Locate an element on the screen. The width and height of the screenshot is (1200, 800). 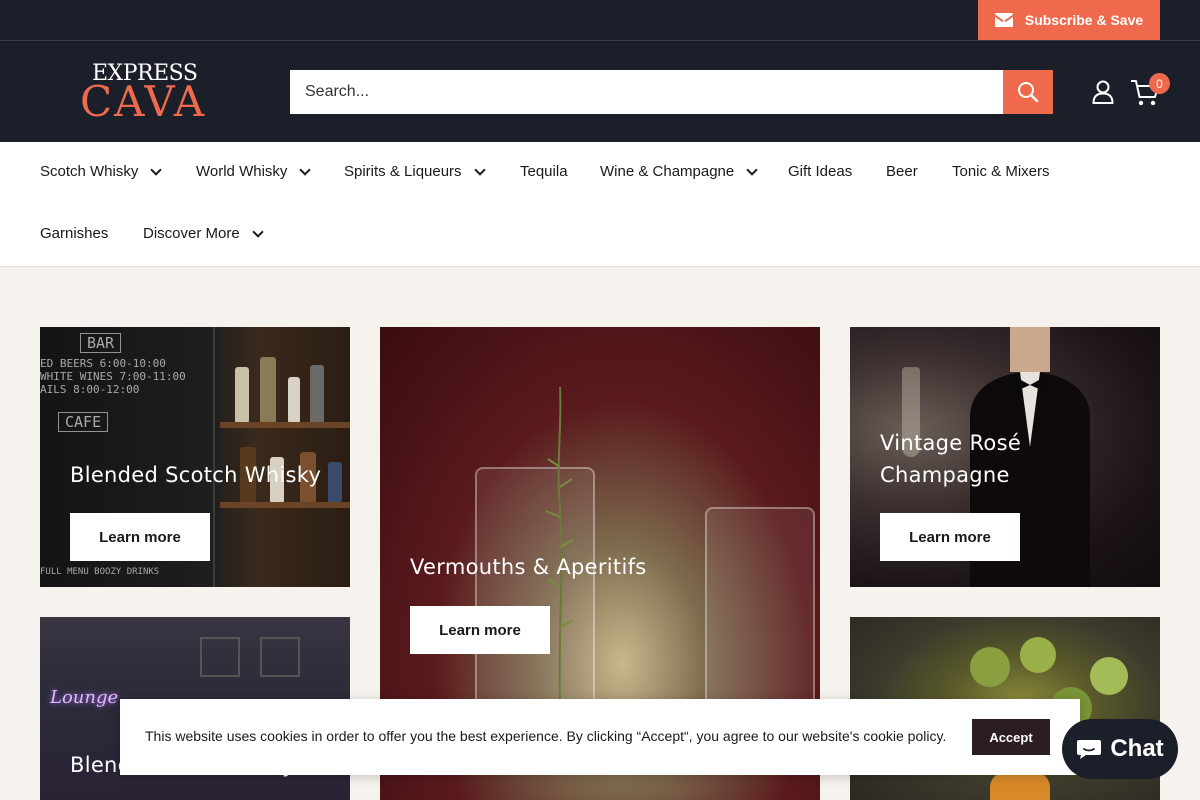
card-title: Blended Scotch Whisky is located at coordinates (196, 475).